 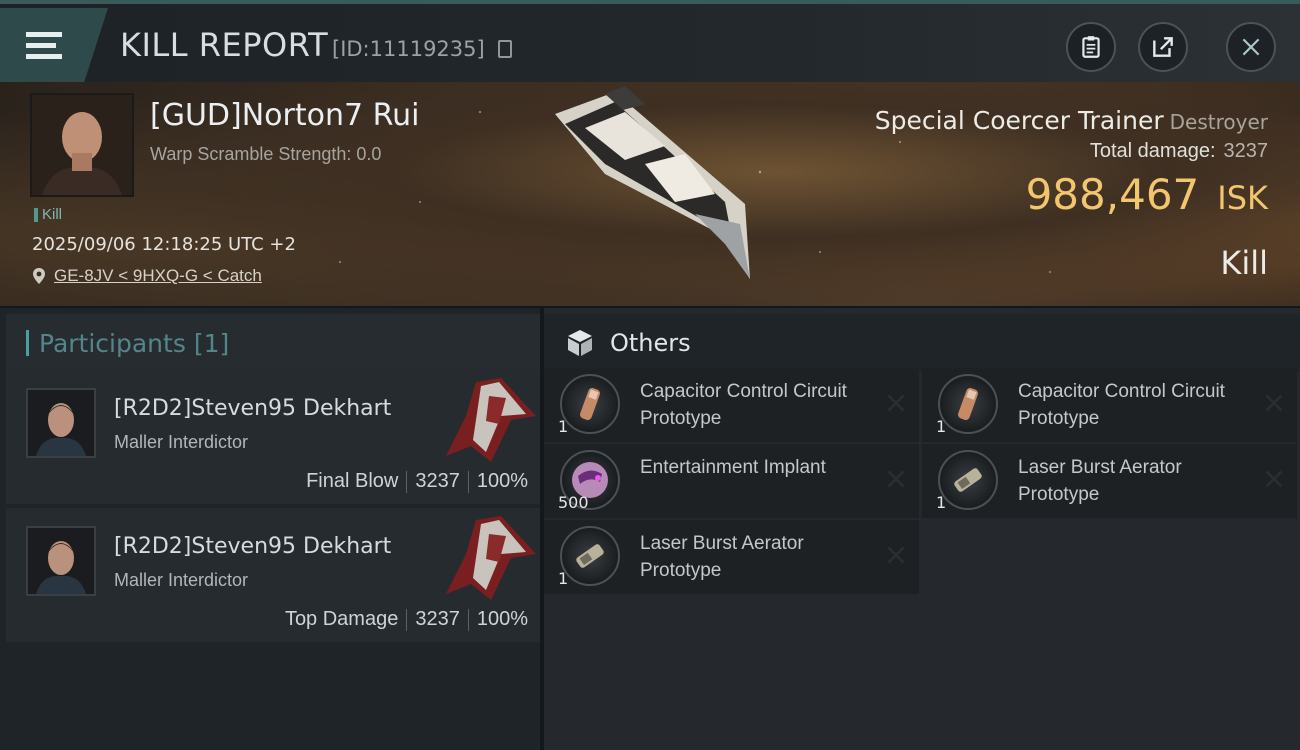 I want to click on total-damage-value: 3237, so click(x=1246, y=151).